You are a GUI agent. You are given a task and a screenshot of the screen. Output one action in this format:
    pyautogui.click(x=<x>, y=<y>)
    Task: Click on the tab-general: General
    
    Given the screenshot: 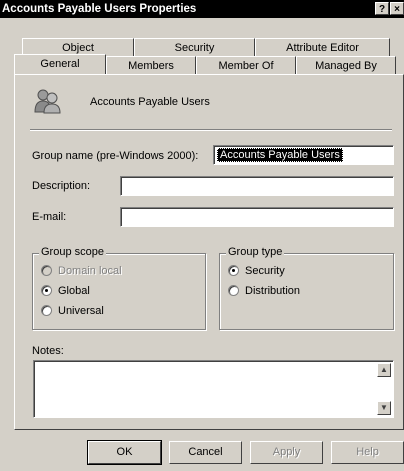 What is the action you would take?
    pyautogui.click(x=60, y=64)
    